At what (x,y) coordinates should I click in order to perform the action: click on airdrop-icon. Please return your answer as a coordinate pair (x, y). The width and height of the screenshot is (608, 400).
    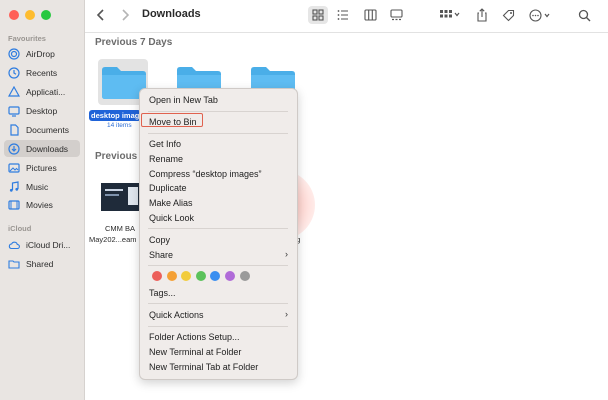
    Looking at the image, I should click on (14, 53).